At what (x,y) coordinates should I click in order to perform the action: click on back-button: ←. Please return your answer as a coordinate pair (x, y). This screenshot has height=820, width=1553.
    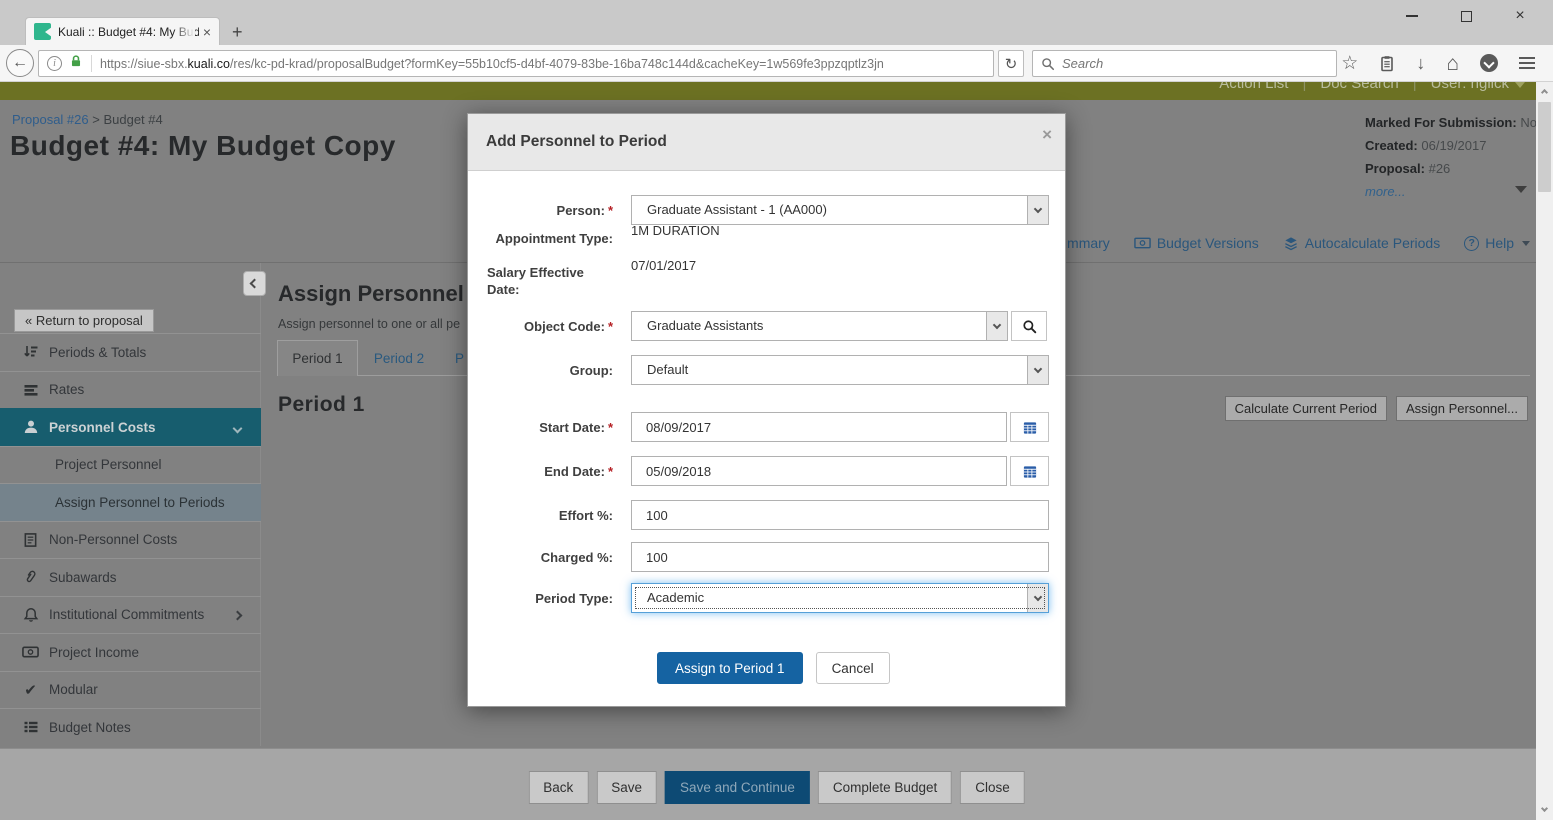
    Looking at the image, I should click on (20, 63).